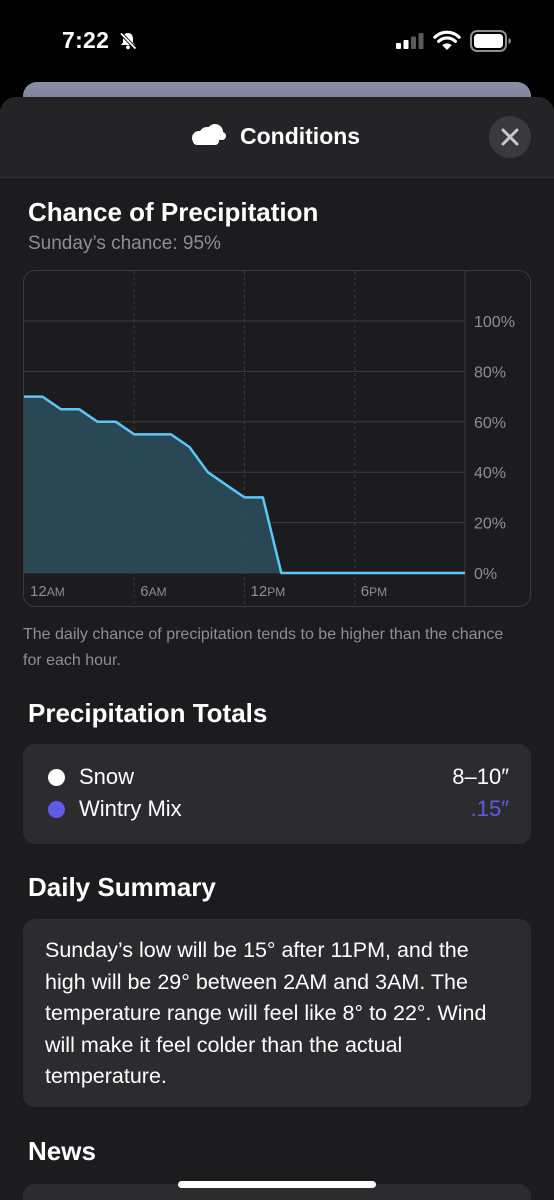 The width and height of the screenshot is (554, 1200). What do you see at coordinates (47, 591) in the screenshot?
I see `x-tick-label: 12AM` at bounding box center [47, 591].